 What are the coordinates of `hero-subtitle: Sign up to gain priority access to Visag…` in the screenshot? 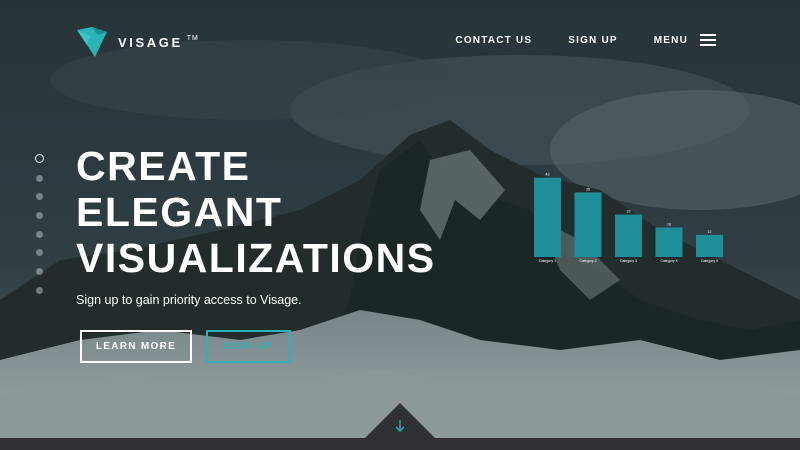 It's located at (189, 300).